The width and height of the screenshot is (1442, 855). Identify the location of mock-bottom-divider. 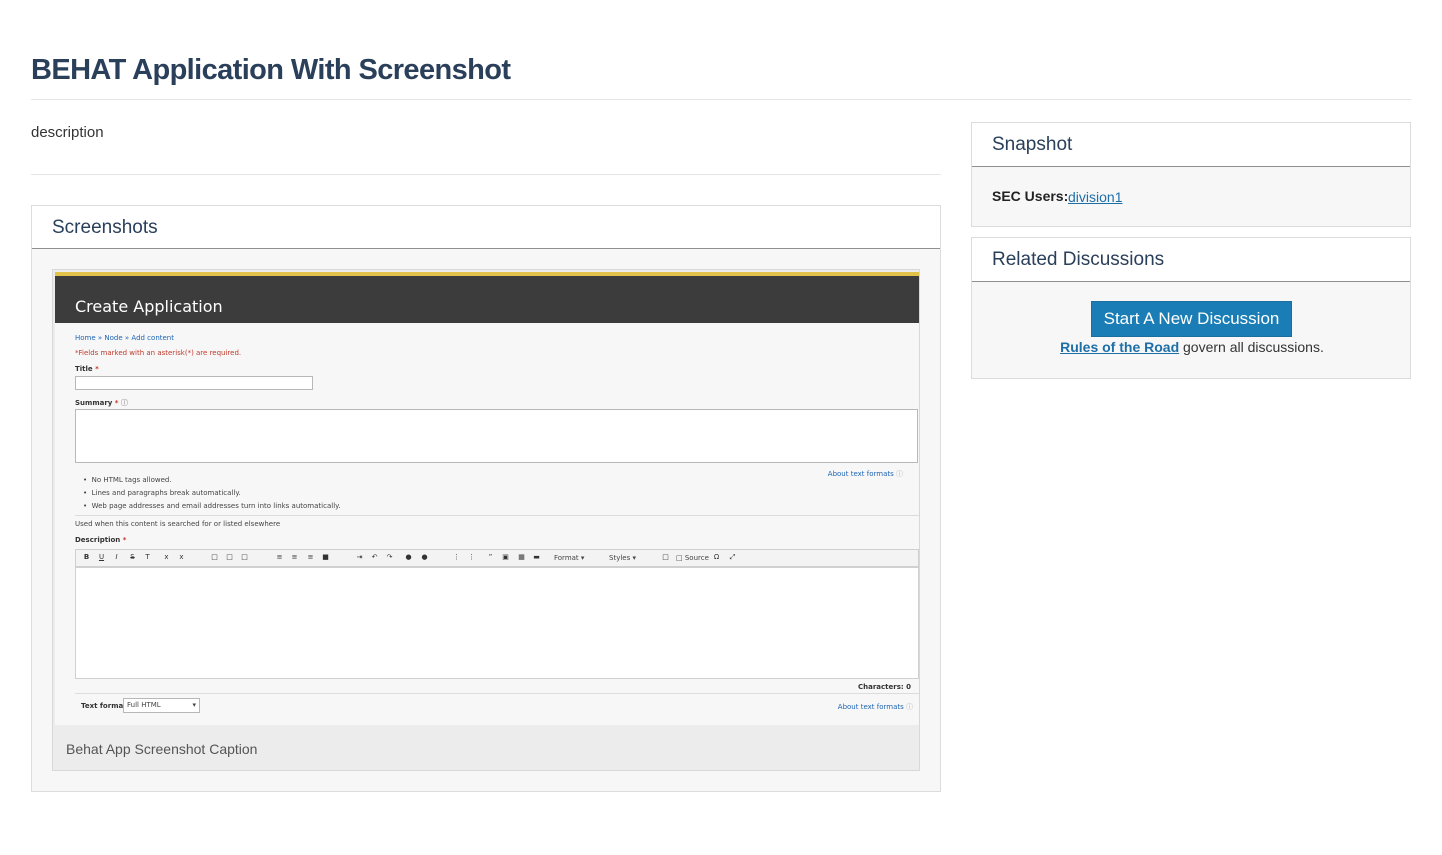
(497, 693).